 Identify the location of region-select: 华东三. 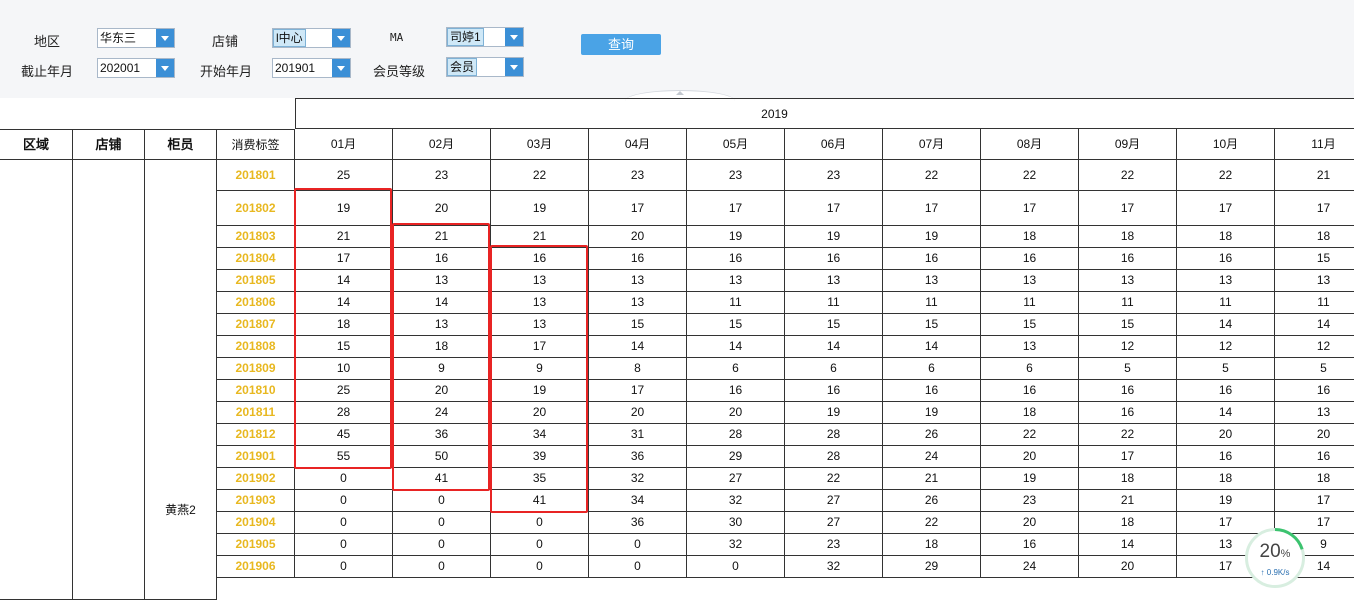
(136, 38).